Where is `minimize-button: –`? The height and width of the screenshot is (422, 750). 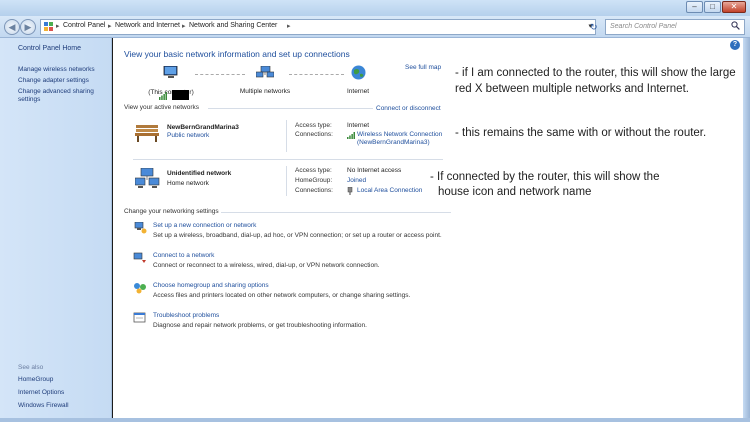
minimize-button: – is located at coordinates (694, 7).